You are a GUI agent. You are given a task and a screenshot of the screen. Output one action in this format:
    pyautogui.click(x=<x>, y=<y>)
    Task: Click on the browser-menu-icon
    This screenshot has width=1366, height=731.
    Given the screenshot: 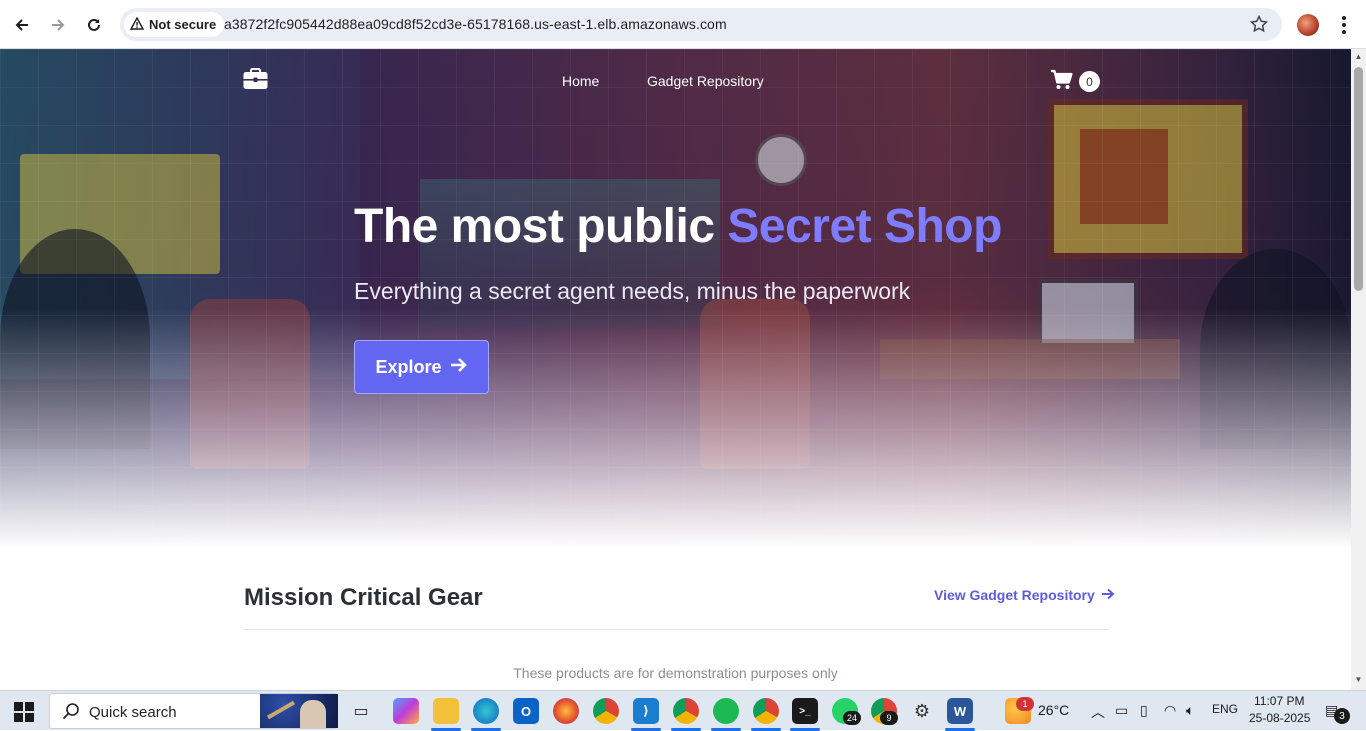 What is the action you would take?
    pyautogui.click(x=1344, y=25)
    